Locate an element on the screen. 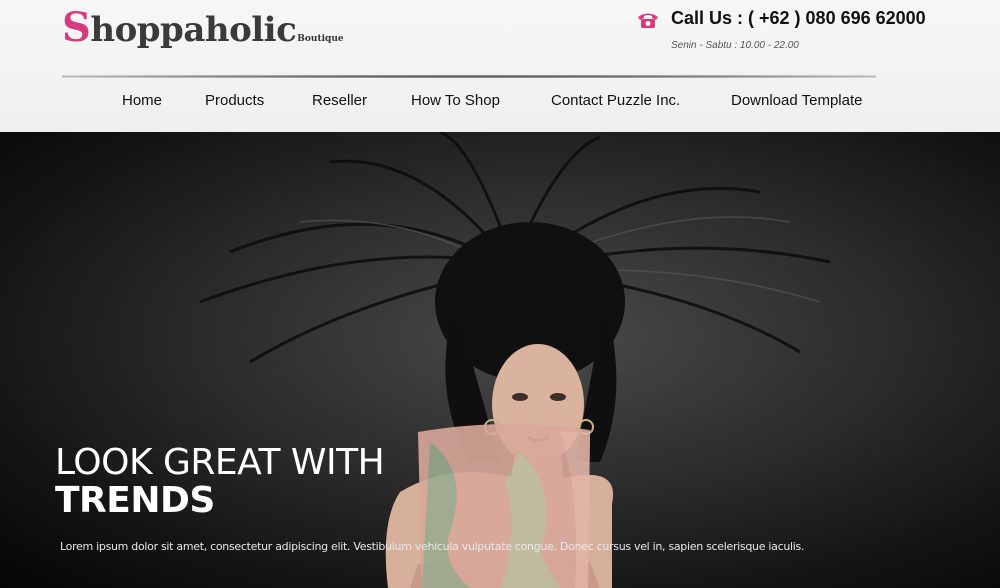 The height and width of the screenshot is (588, 1000). nav-item-home: Home is located at coordinates (142, 100).